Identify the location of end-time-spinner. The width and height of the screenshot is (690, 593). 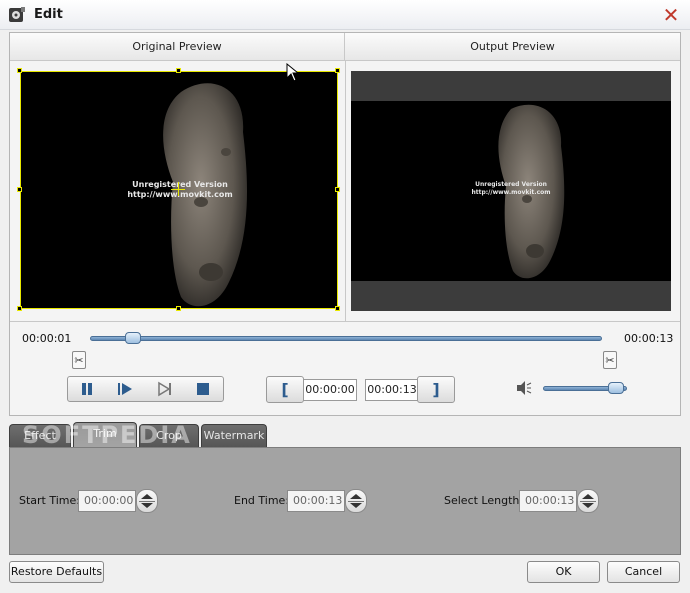
(356, 501).